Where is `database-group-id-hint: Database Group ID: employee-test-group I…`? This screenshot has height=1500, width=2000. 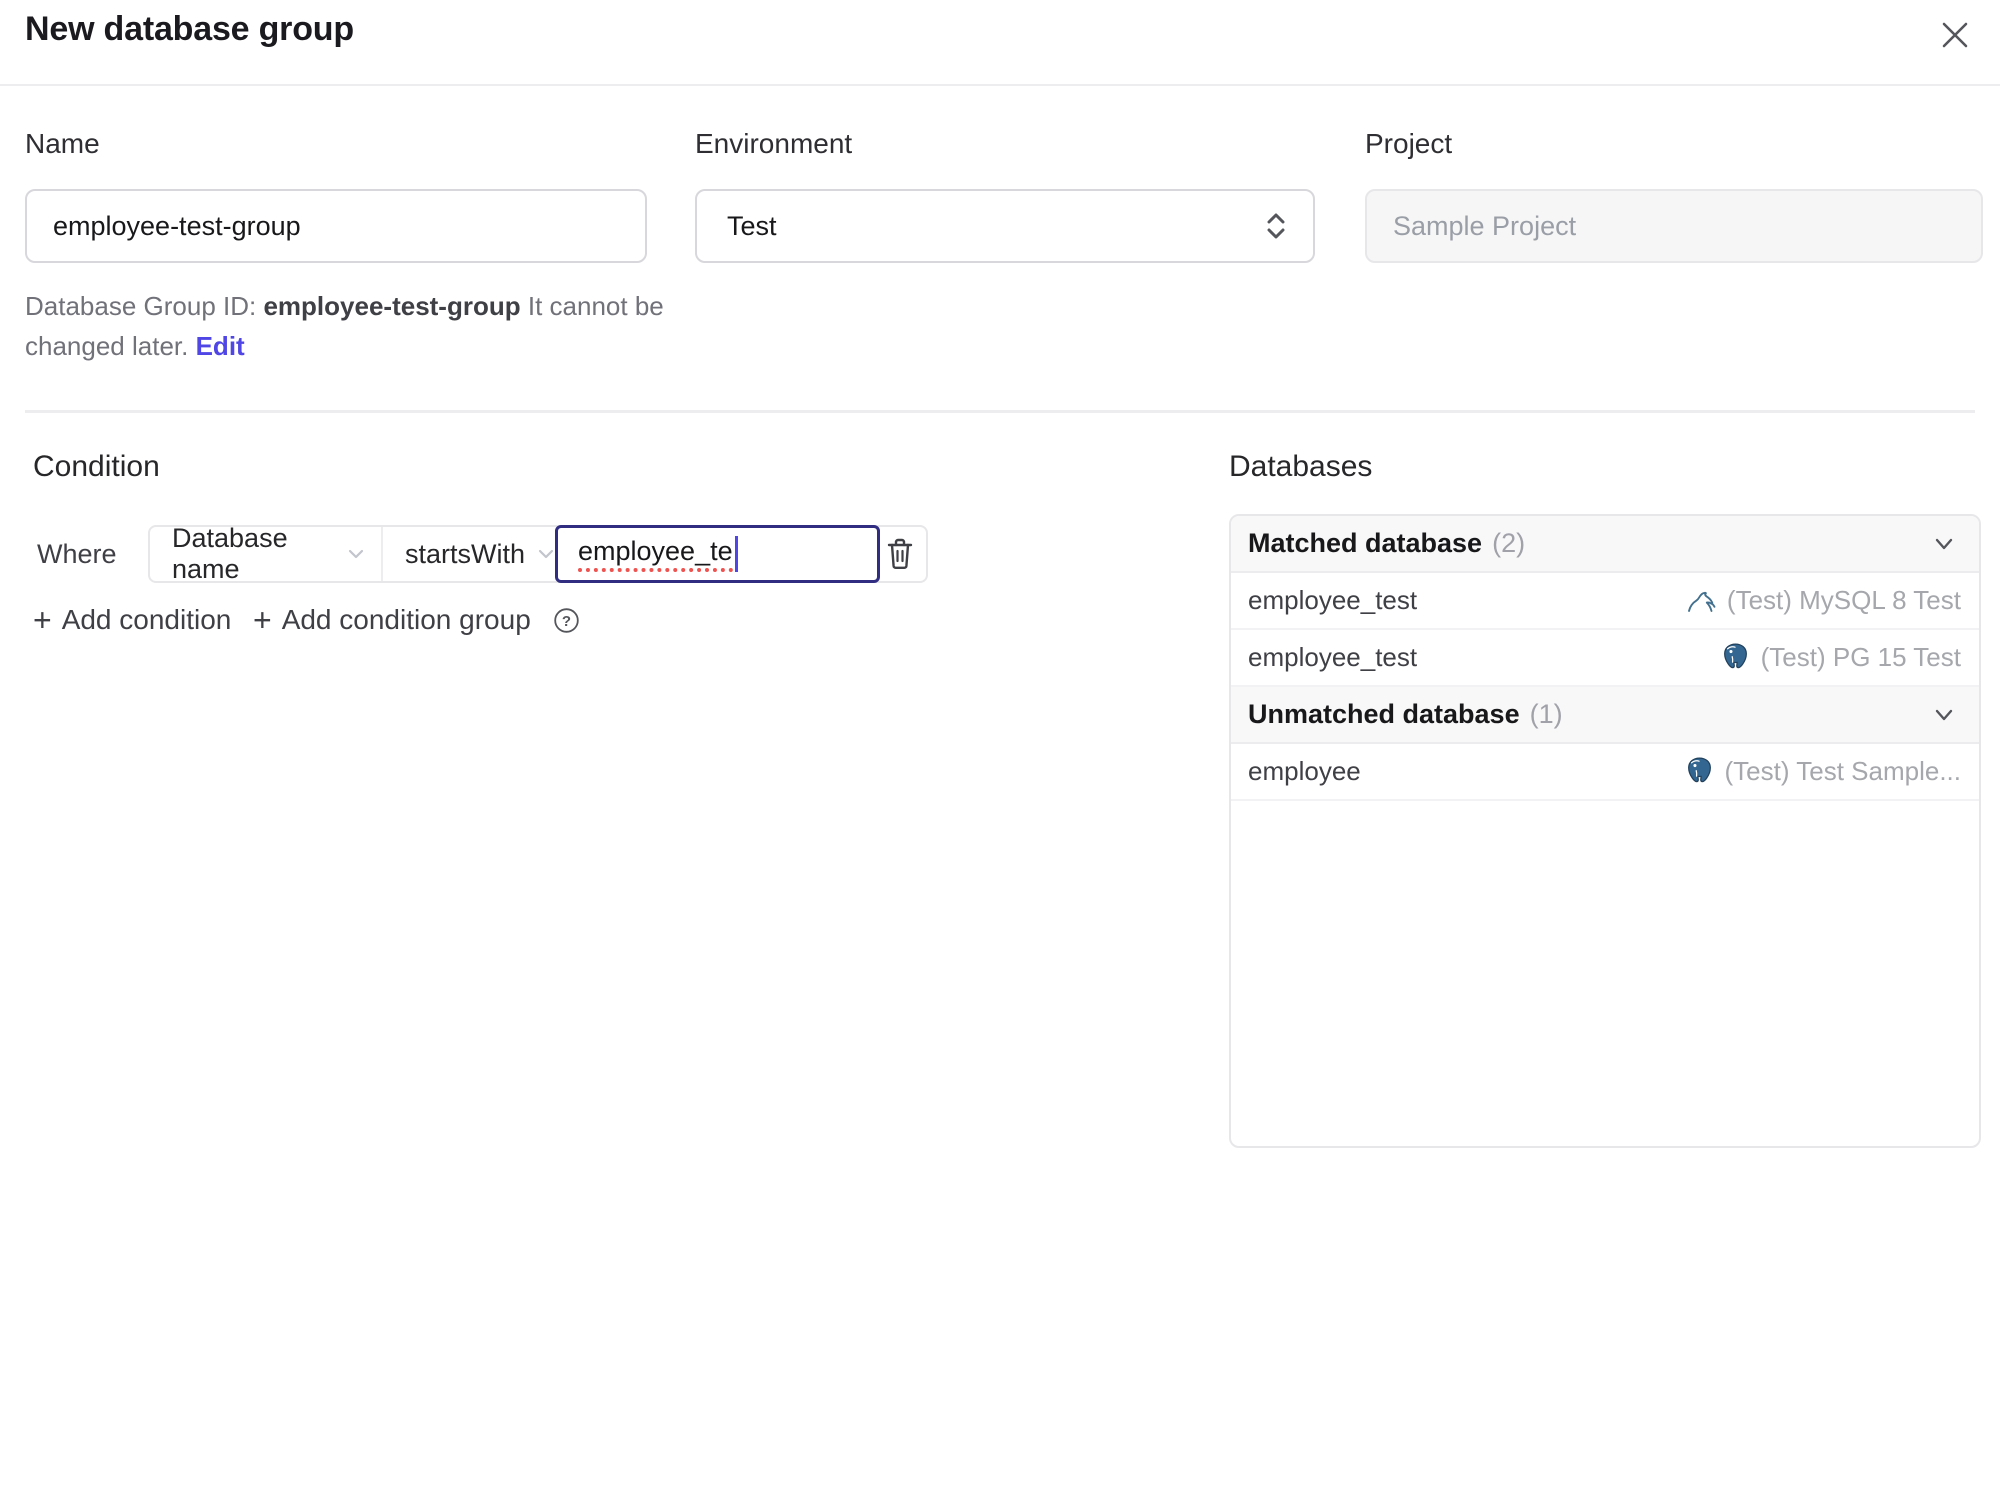 database-group-id-hint: Database Group ID: employee-test-group I… is located at coordinates (350, 326).